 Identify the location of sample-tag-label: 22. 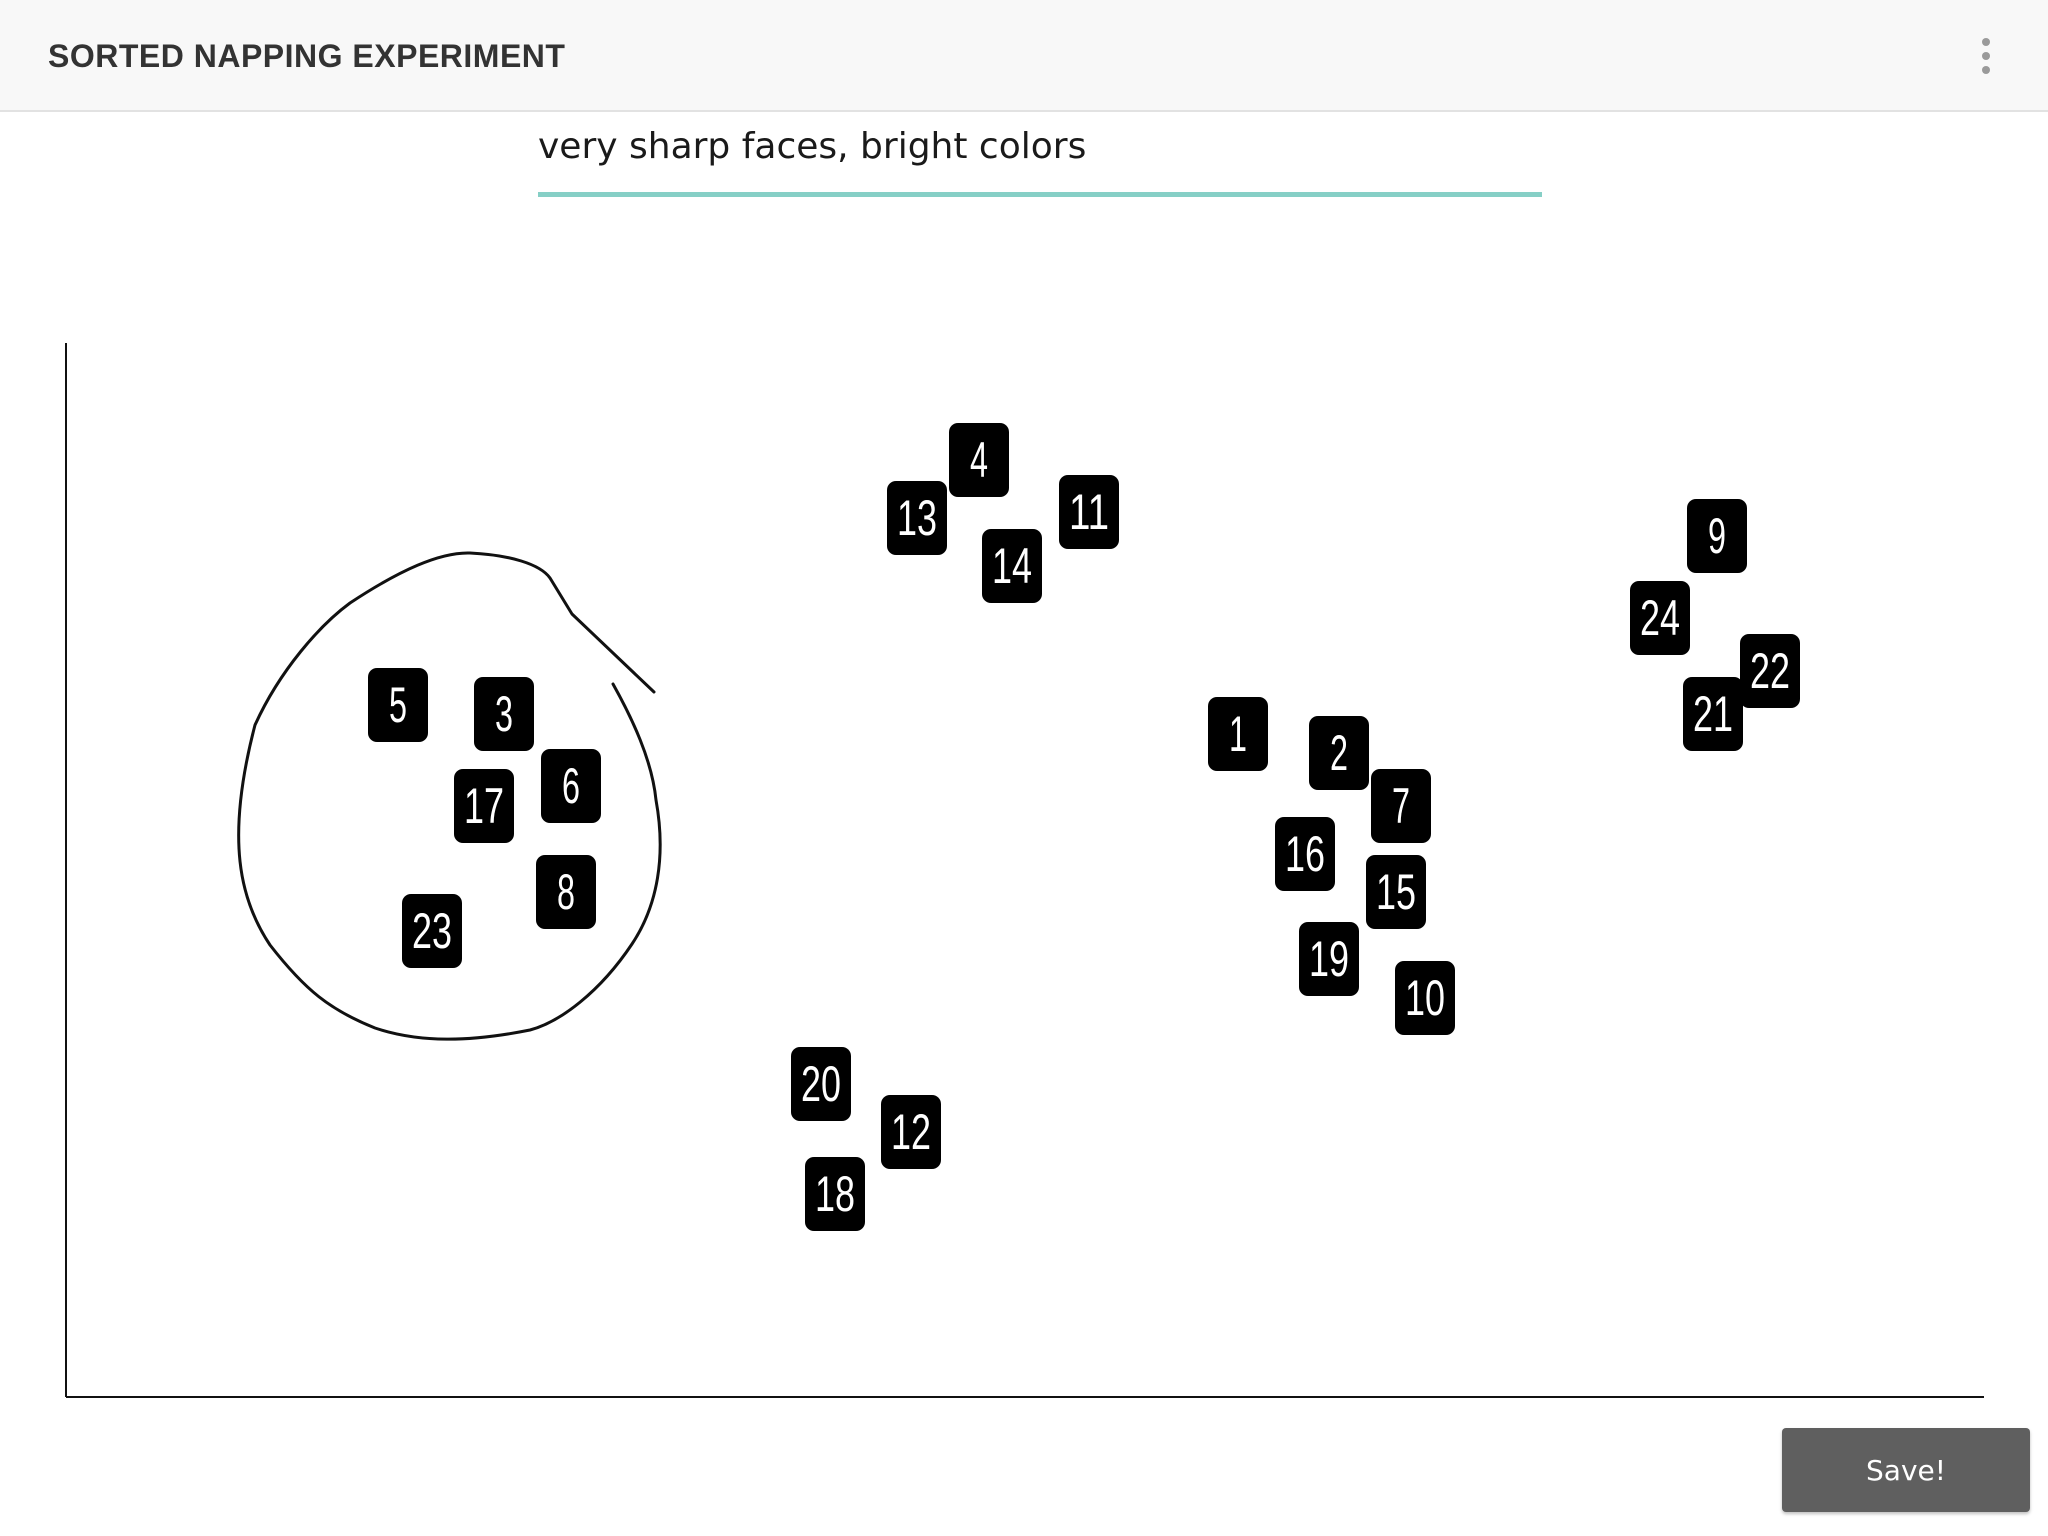
(1770, 671).